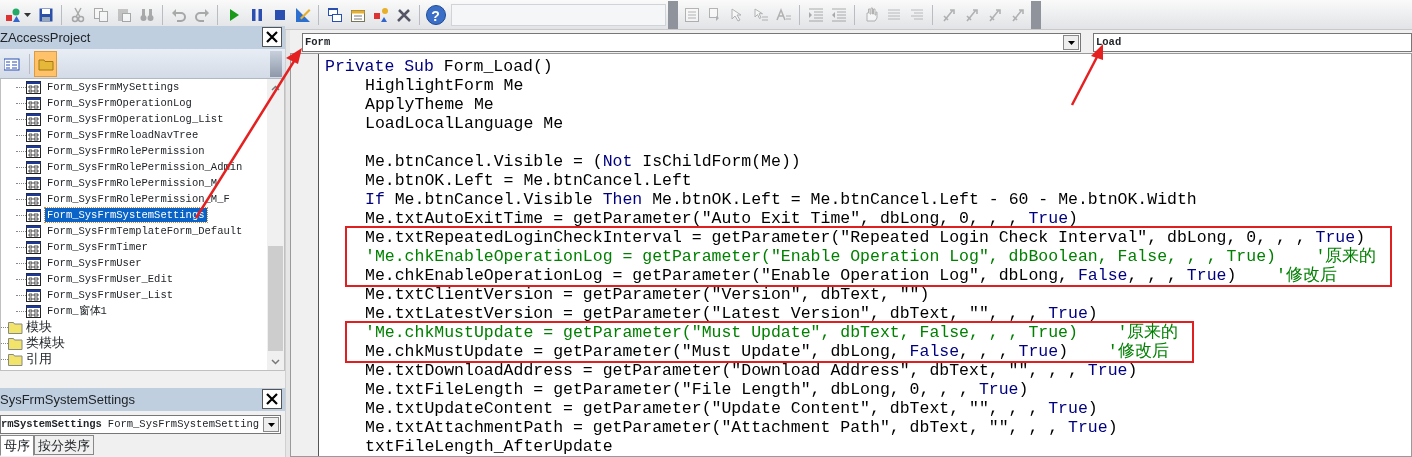  I want to click on tree-item: 类模块, so click(45, 343).